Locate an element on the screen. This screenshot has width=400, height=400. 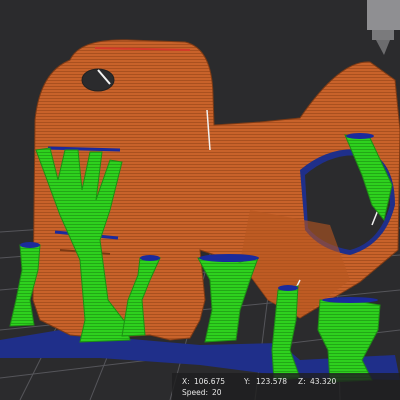
speed-value: 20 is located at coordinates (217, 392).